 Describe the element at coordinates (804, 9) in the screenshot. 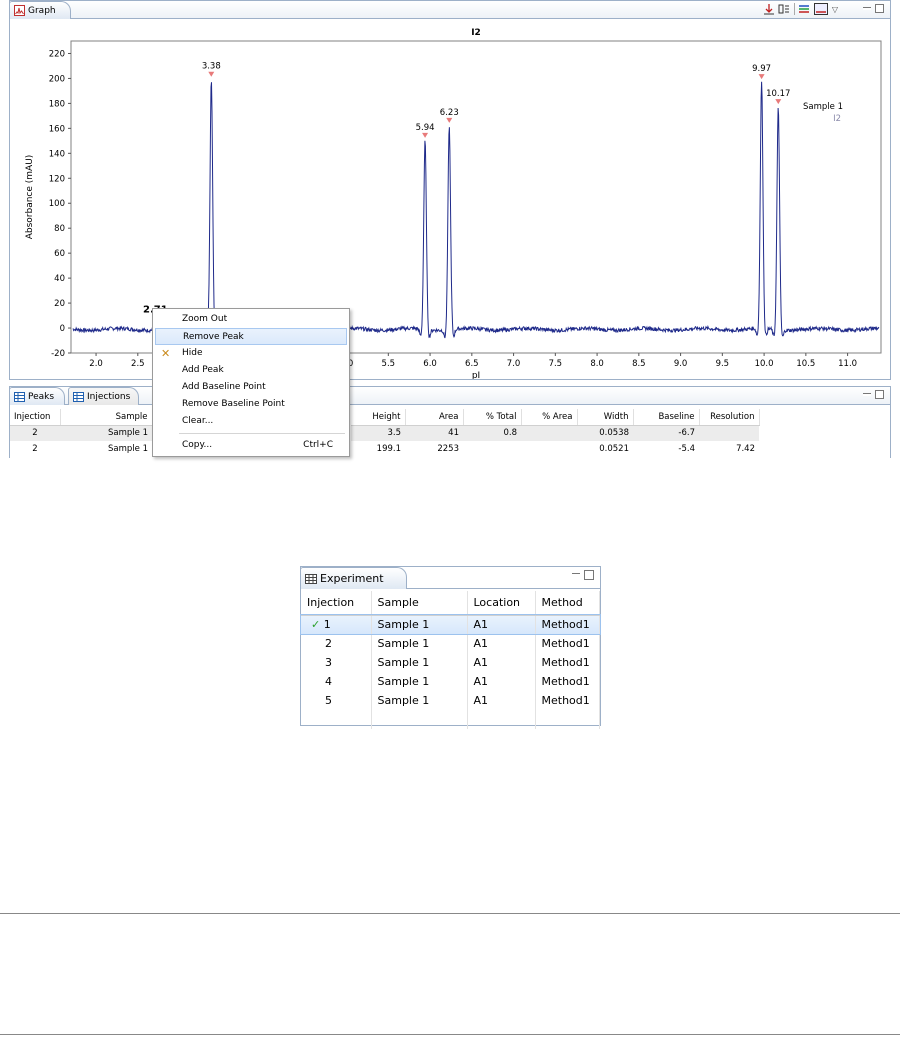

I see `list-view-icon` at that location.